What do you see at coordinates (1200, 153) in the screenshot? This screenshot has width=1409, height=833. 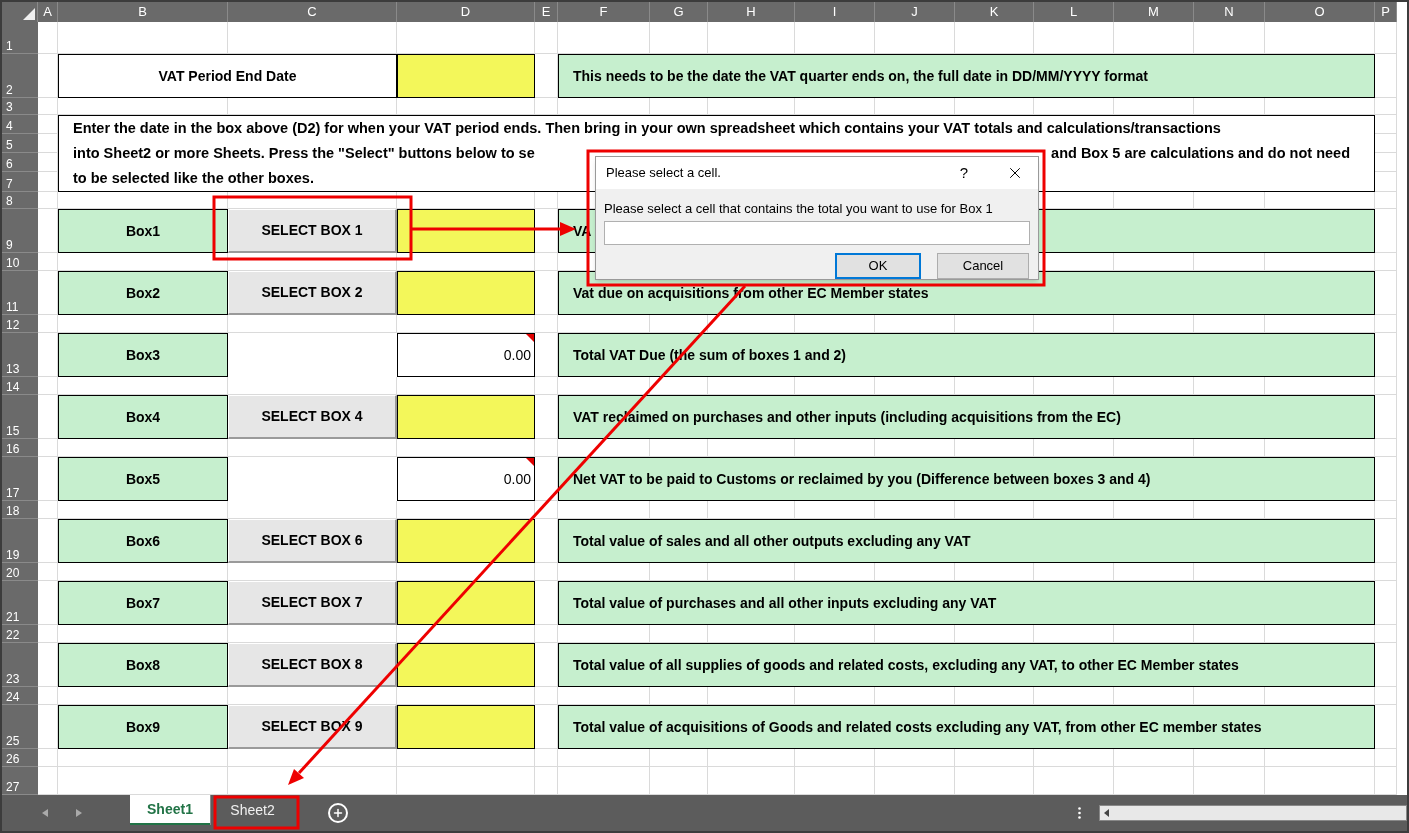 I see `instructions-text: and Box 5 are calculations and do not need` at bounding box center [1200, 153].